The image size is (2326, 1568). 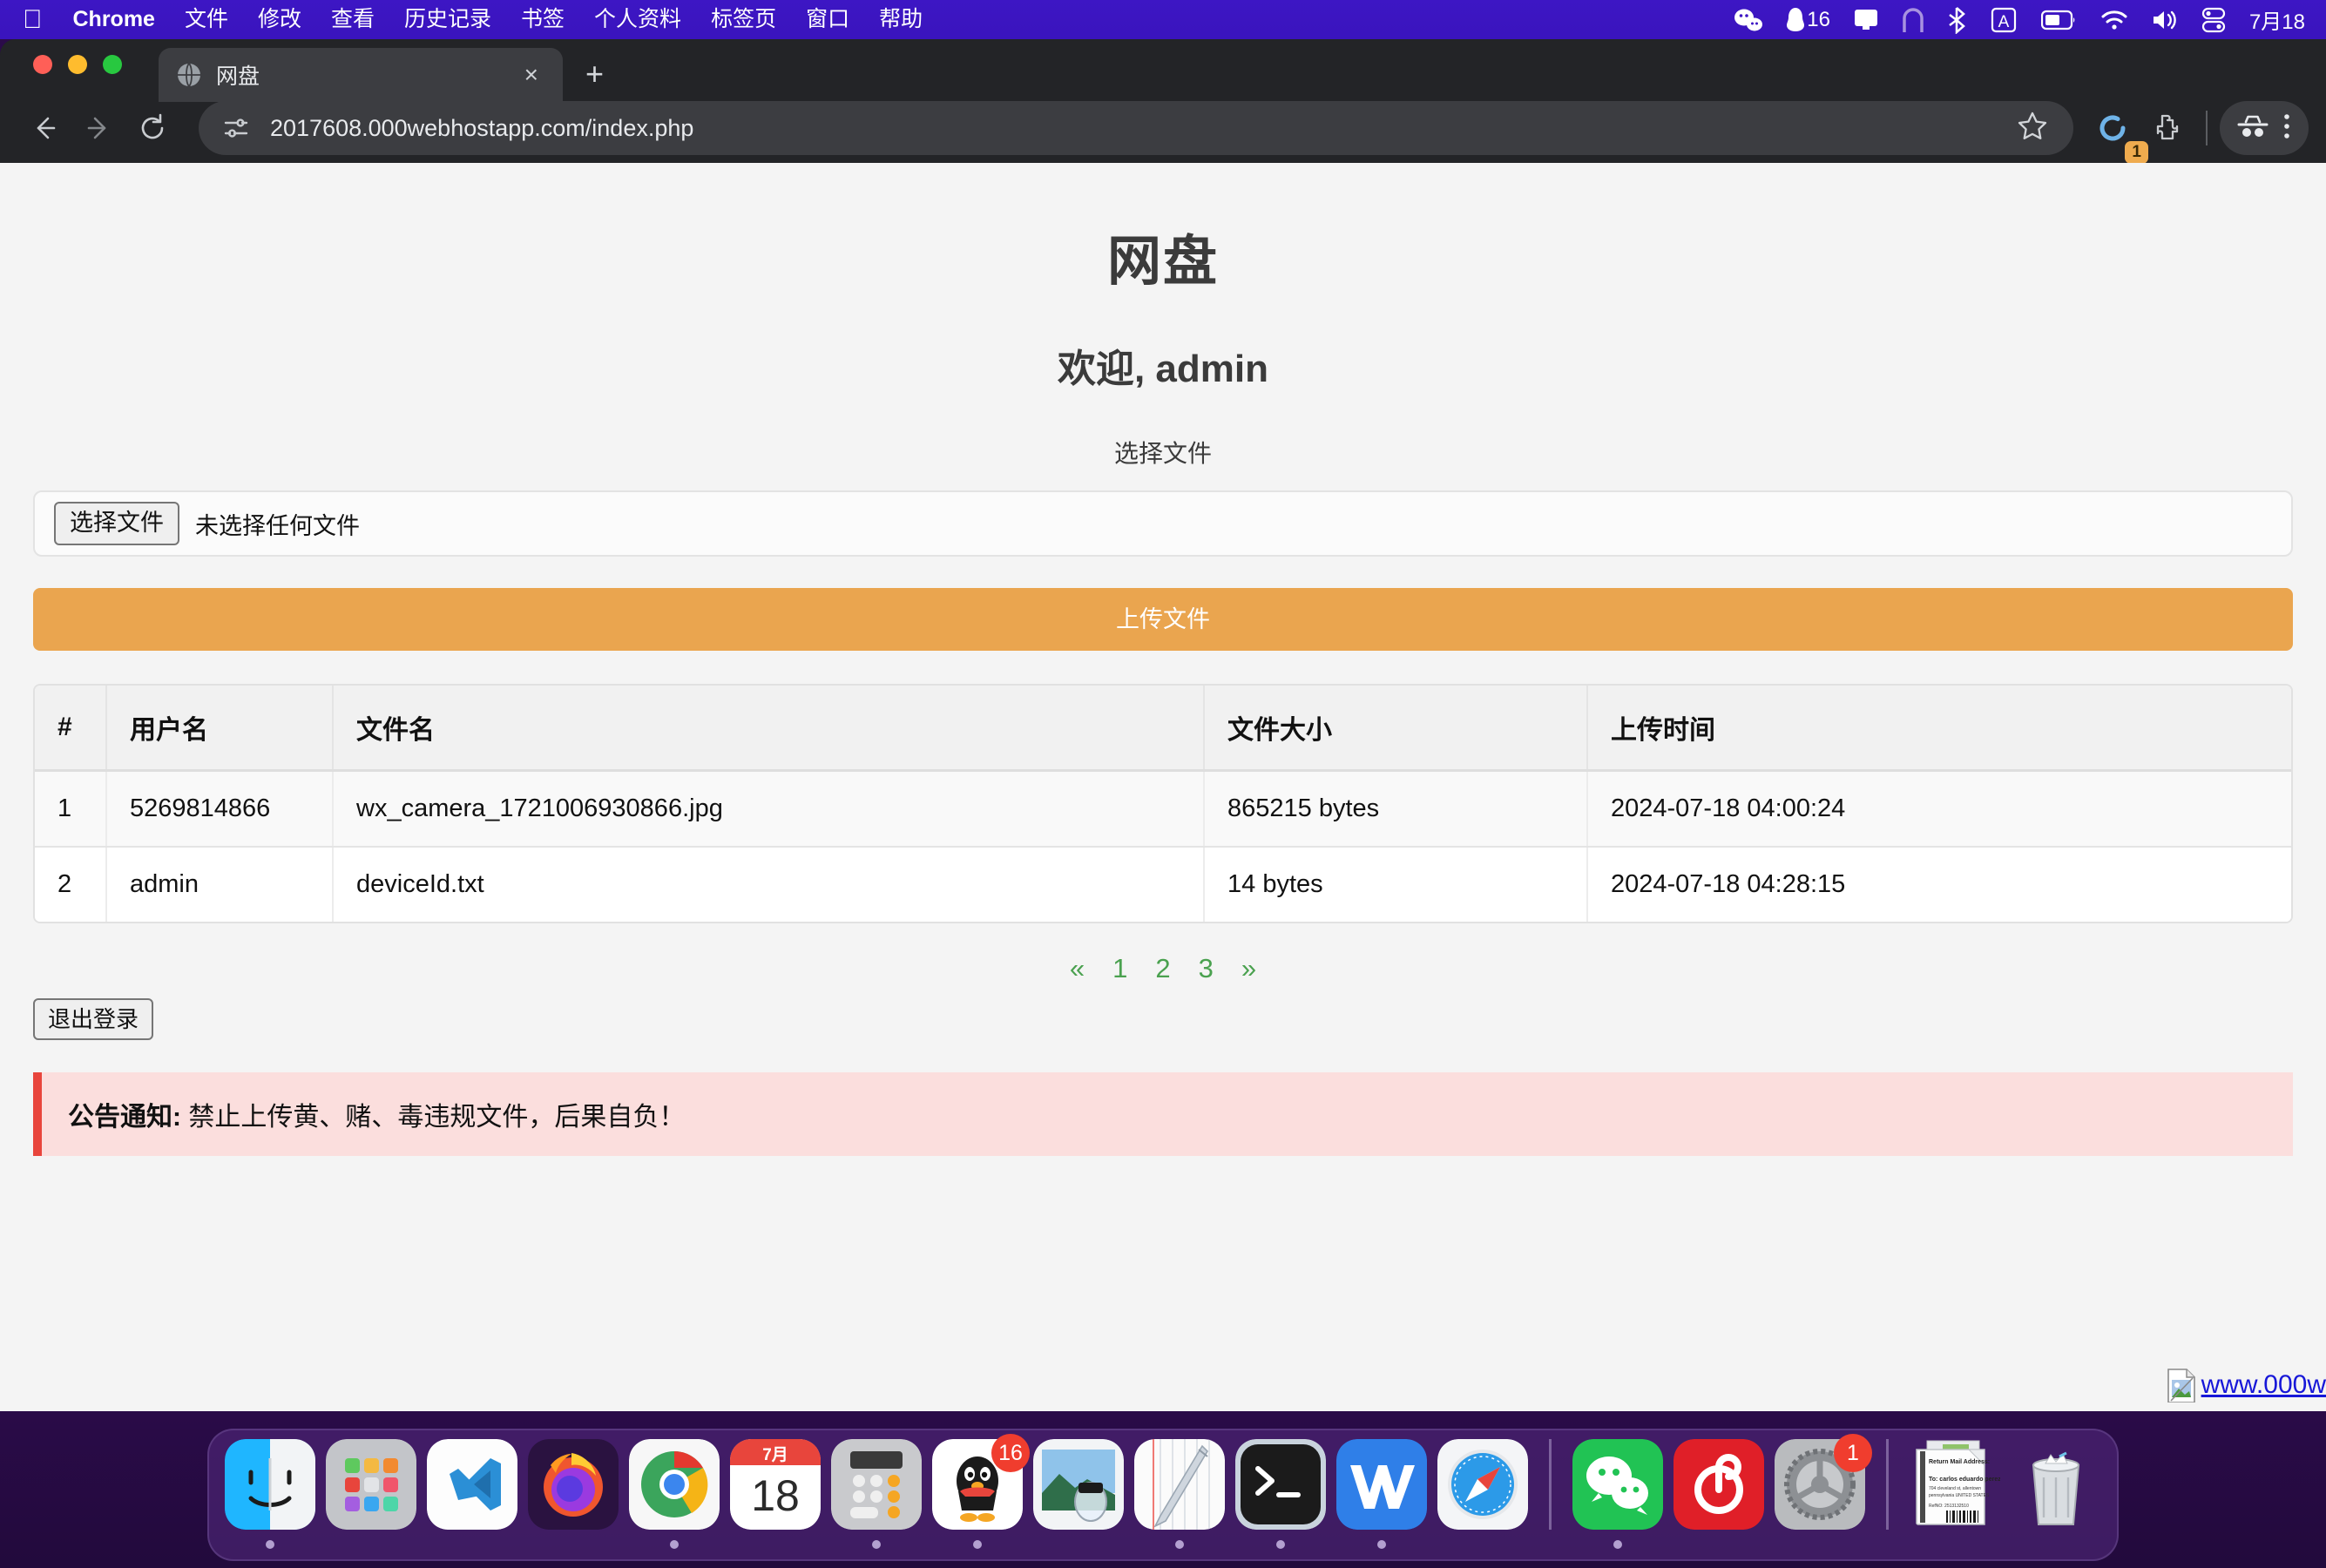 What do you see at coordinates (1866, 19) in the screenshot?
I see `display-icon` at bounding box center [1866, 19].